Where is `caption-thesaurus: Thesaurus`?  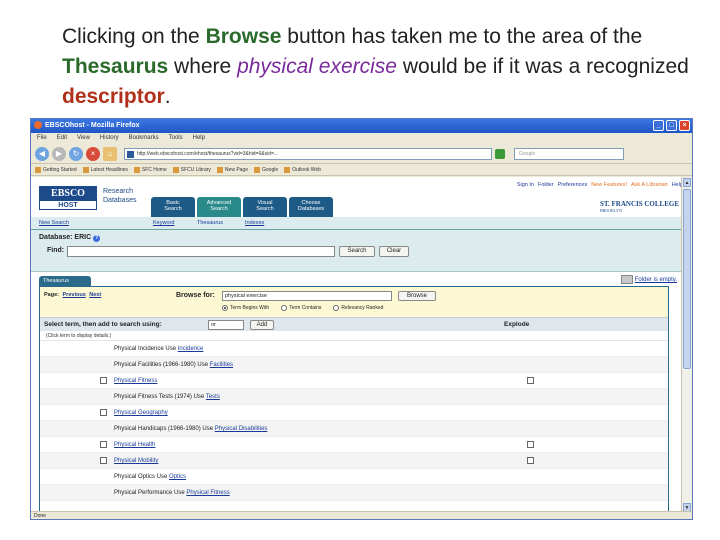
caption-thesaurus: Thesaurus is located at coordinates (115, 66).